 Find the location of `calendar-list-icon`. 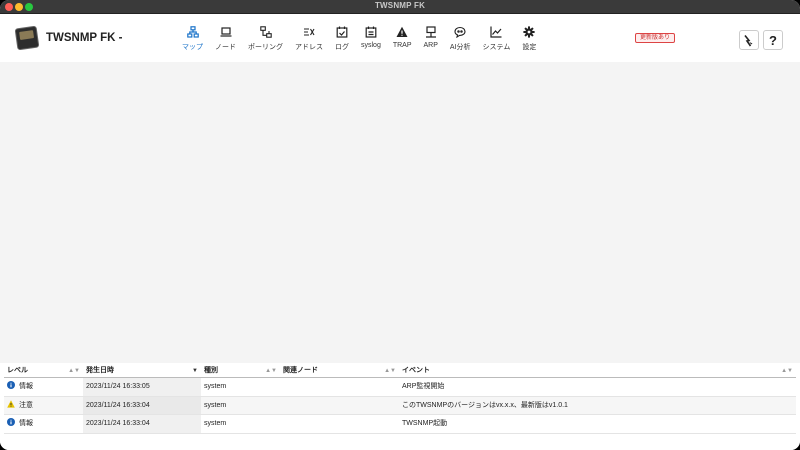

calendar-list-icon is located at coordinates (371, 32).